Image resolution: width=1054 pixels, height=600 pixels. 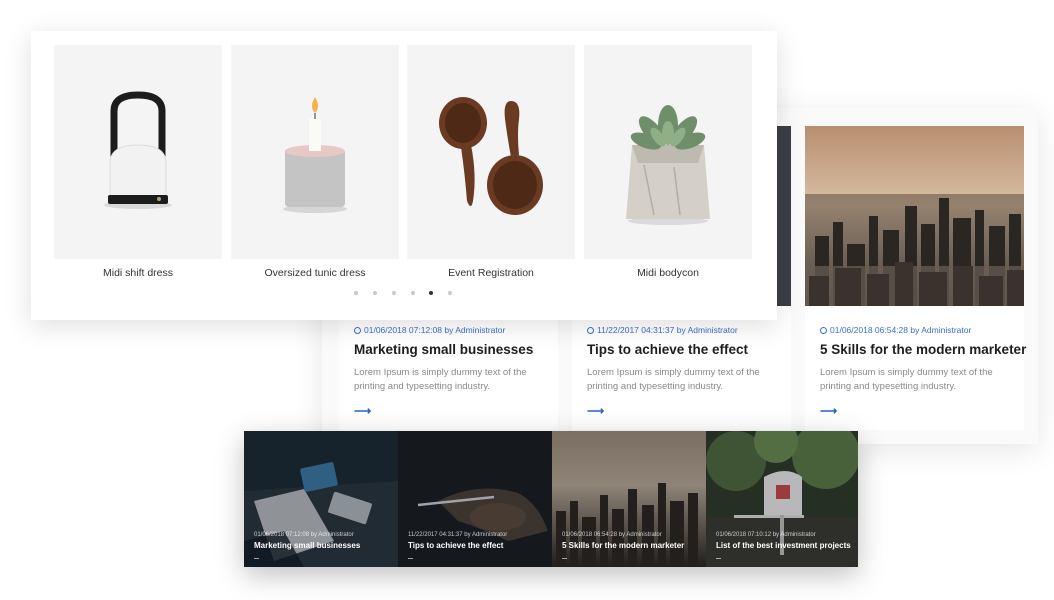 What do you see at coordinates (491, 152) in the screenshot?
I see `wooden-spoons-icon` at bounding box center [491, 152].